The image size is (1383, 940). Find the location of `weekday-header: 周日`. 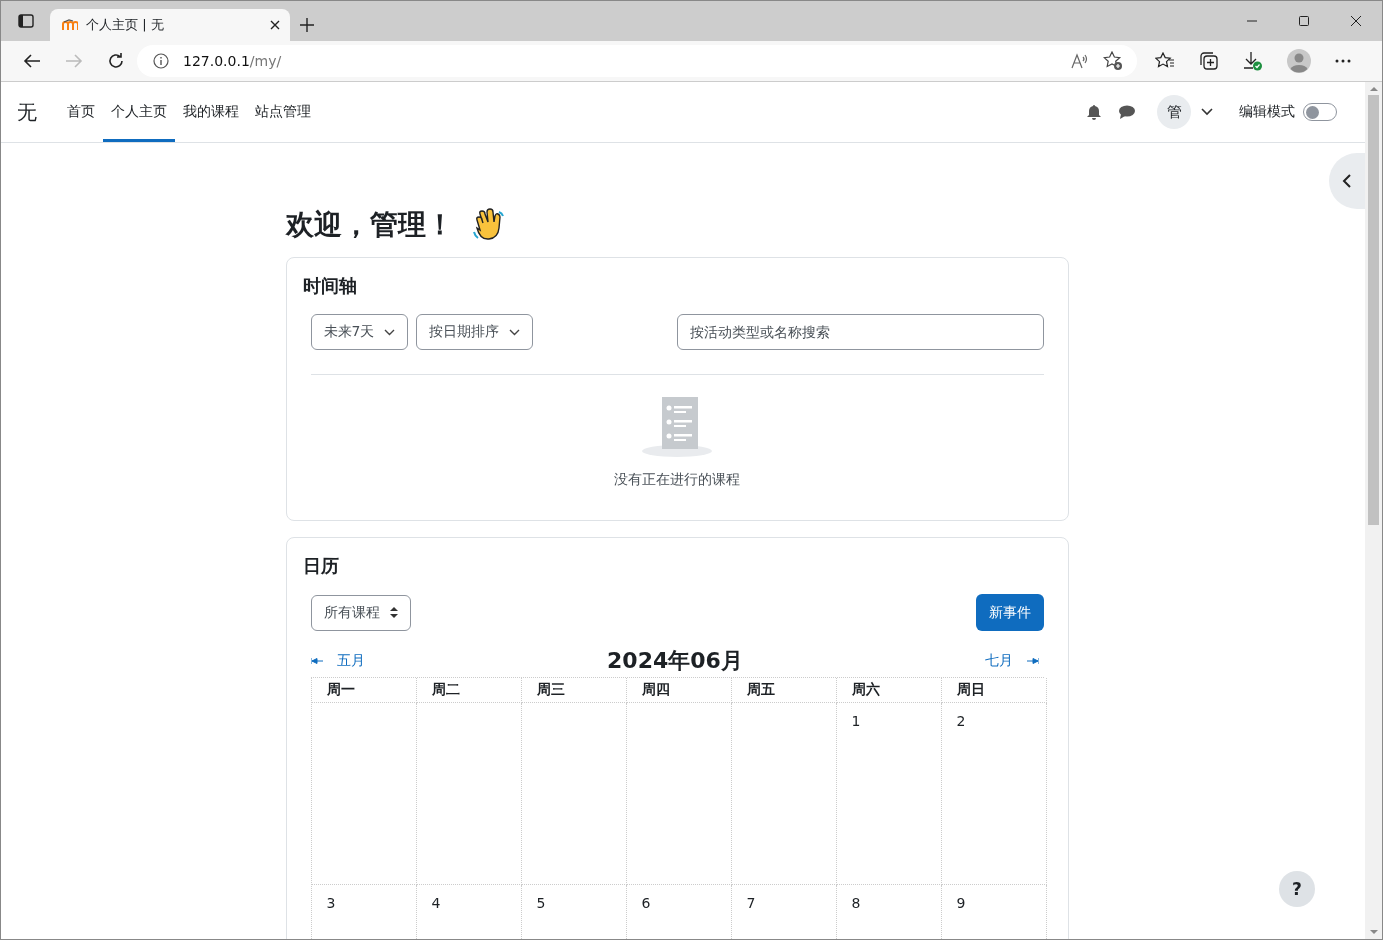

weekday-header: 周日 is located at coordinates (970, 690).